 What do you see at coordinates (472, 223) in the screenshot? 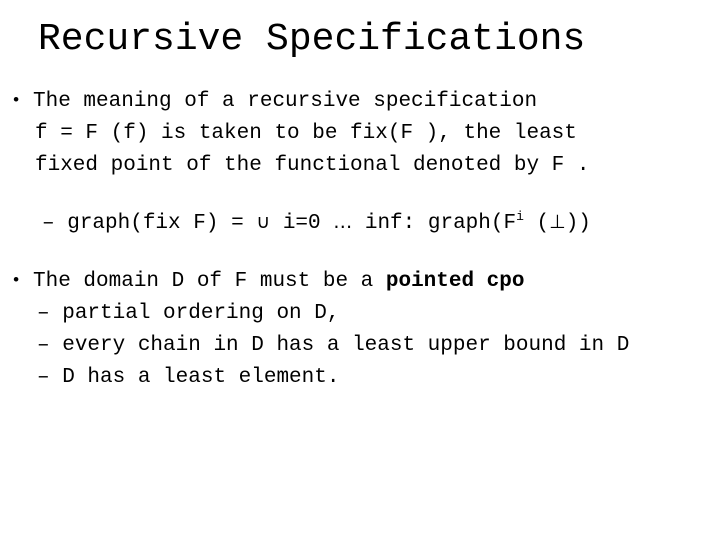
I see `formula-rhs-prefix: graph(F` at bounding box center [472, 223].